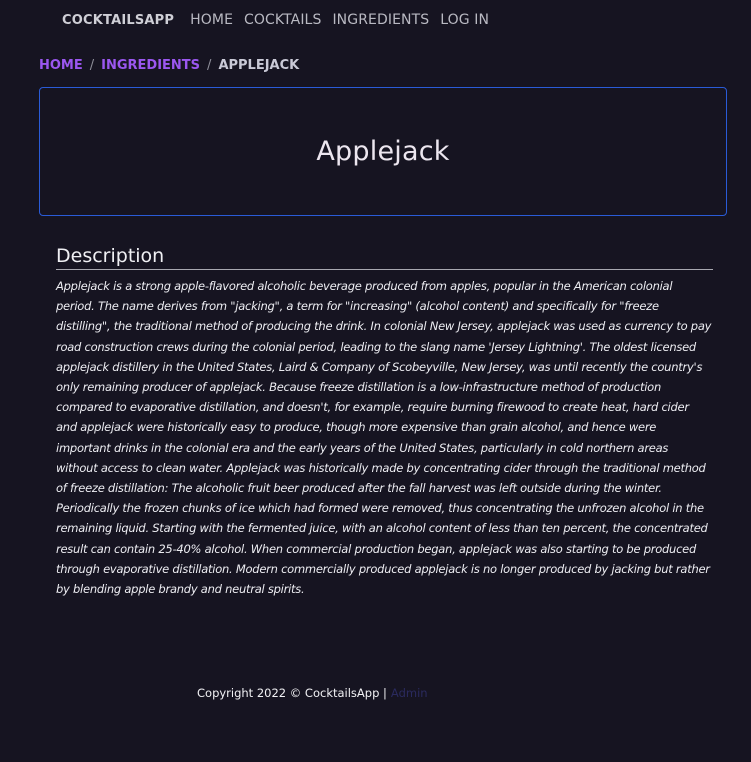 This screenshot has height=762, width=751. What do you see at coordinates (409, 693) in the screenshot?
I see `admin-link: Admin` at bounding box center [409, 693].